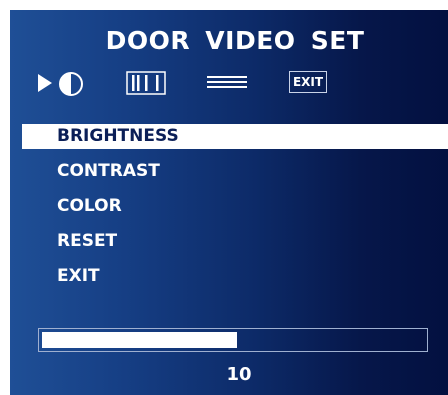 The width and height of the screenshot is (448, 395). What do you see at coordinates (118, 136) in the screenshot?
I see `menu-item-label: BRIGHTNESS` at bounding box center [118, 136].